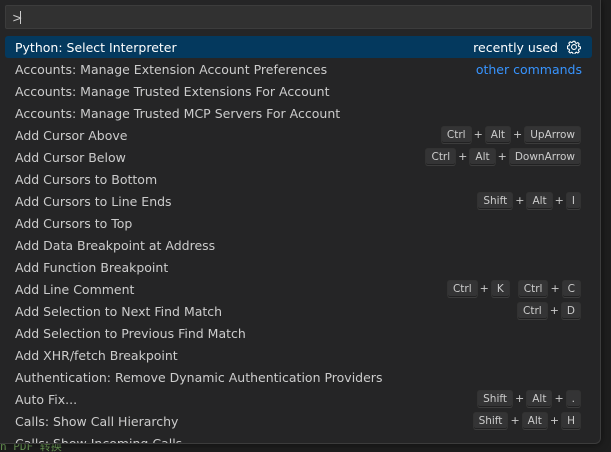 This screenshot has height=452, width=611. I want to click on command-item-detail: recently used, so click(527, 47).